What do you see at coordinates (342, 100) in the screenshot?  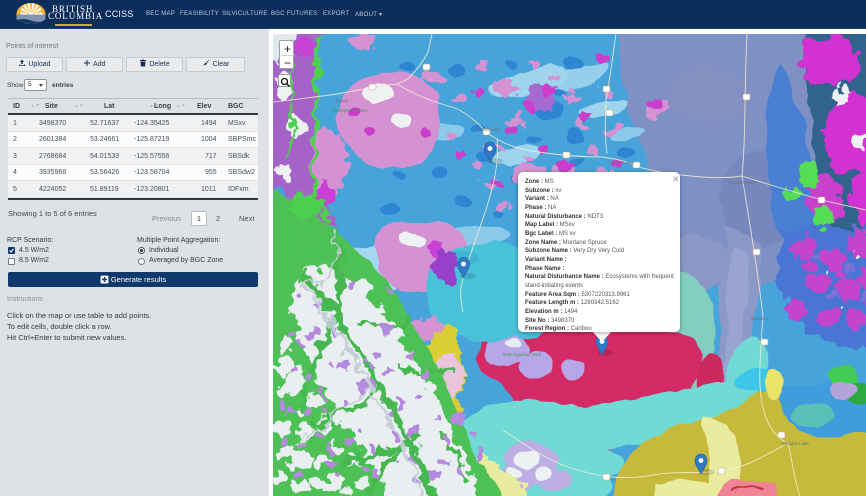 I see `svg-text: Topley` at bounding box center [342, 100].